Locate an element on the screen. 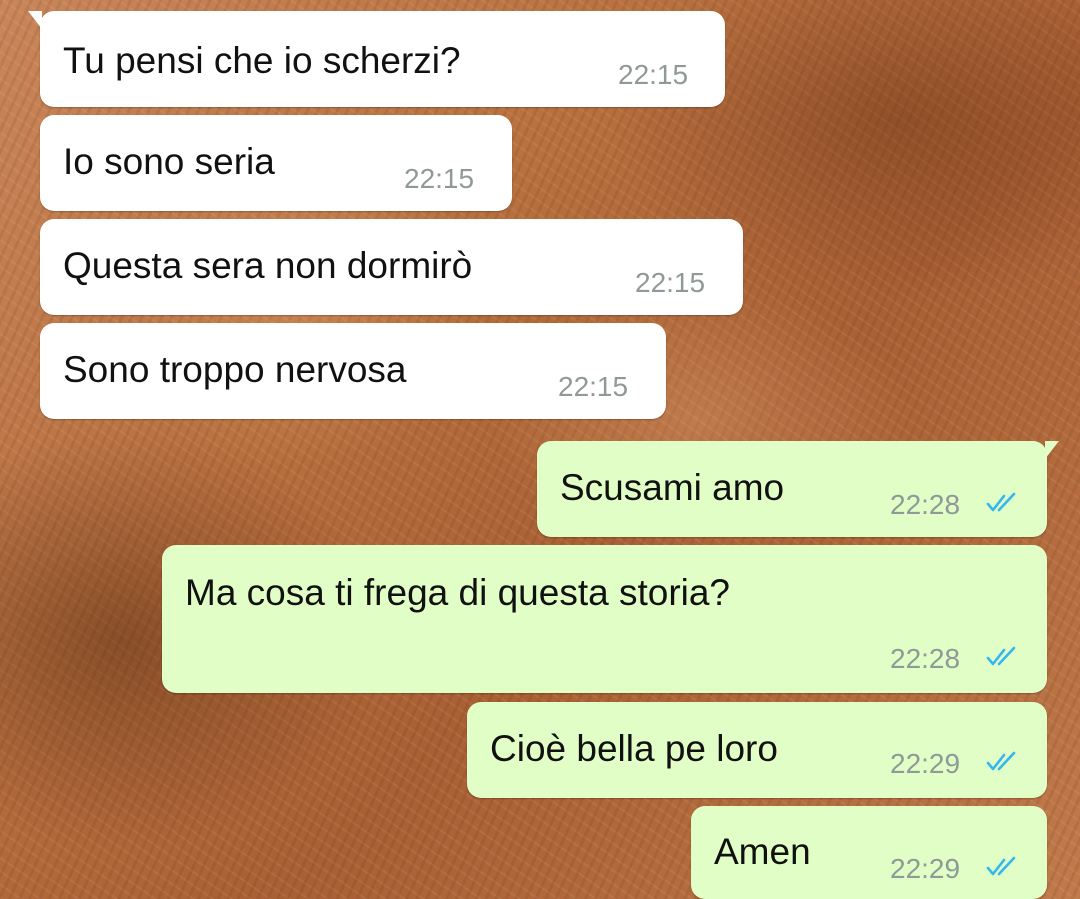 The height and width of the screenshot is (899, 1080). message-text: Questa sera non dormirò is located at coordinates (268, 265).